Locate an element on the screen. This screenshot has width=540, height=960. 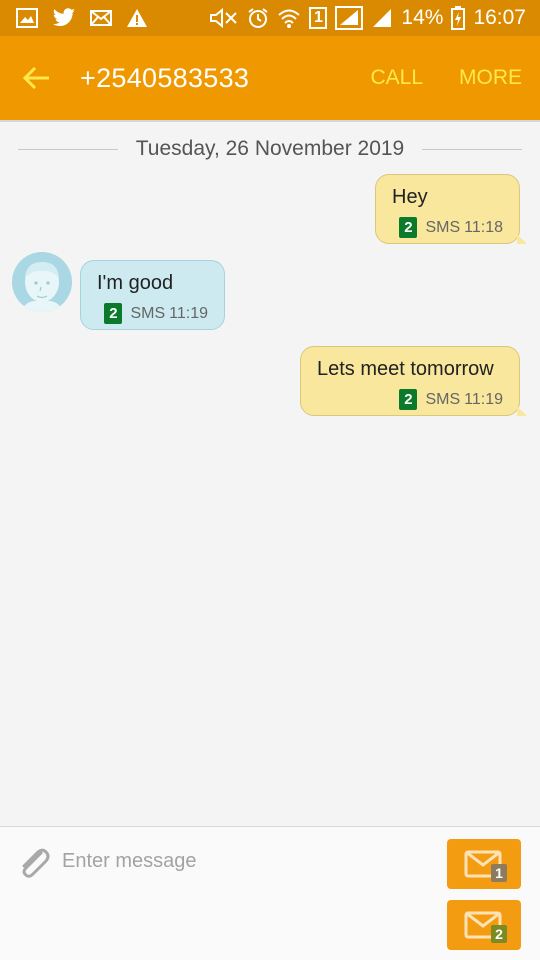
wifi-icon is located at coordinates (289, 18).